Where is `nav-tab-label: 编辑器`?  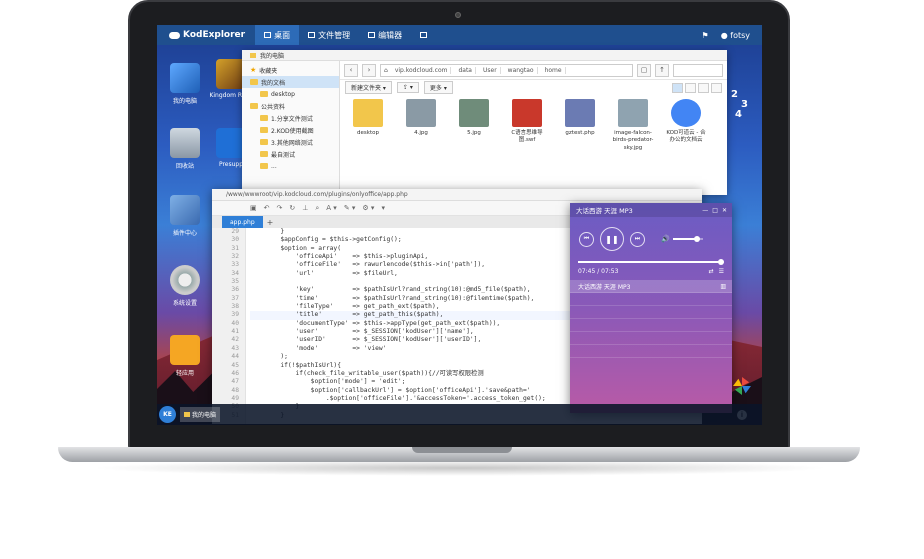
nav-tab-label: 编辑器 is located at coordinates (390, 35).